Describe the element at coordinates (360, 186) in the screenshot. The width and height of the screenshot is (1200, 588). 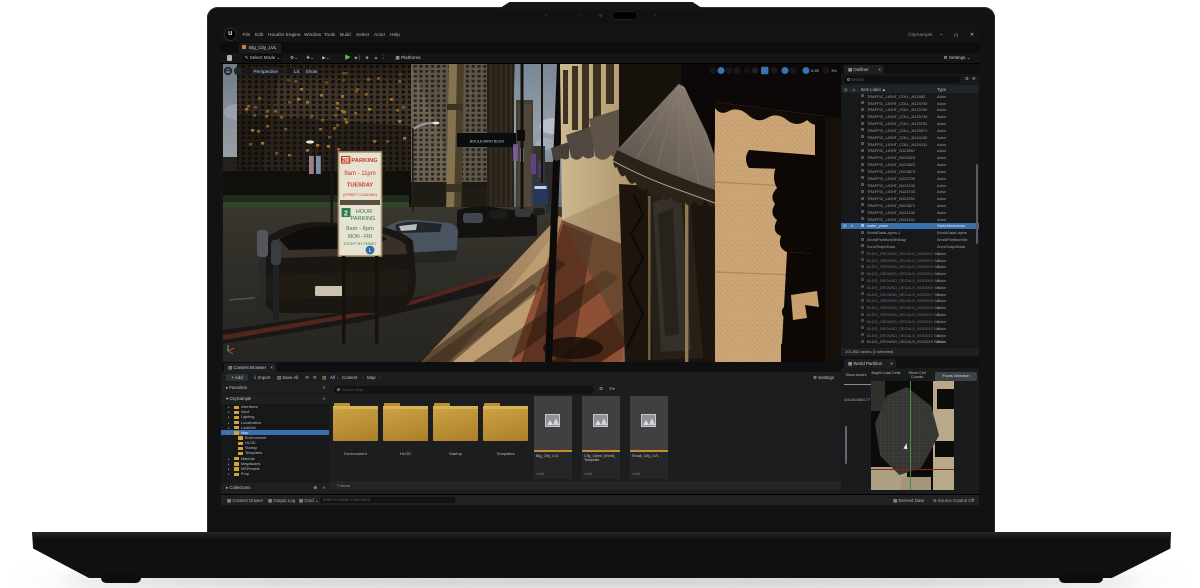
I see `svg-text: TUESDAY` at that location.